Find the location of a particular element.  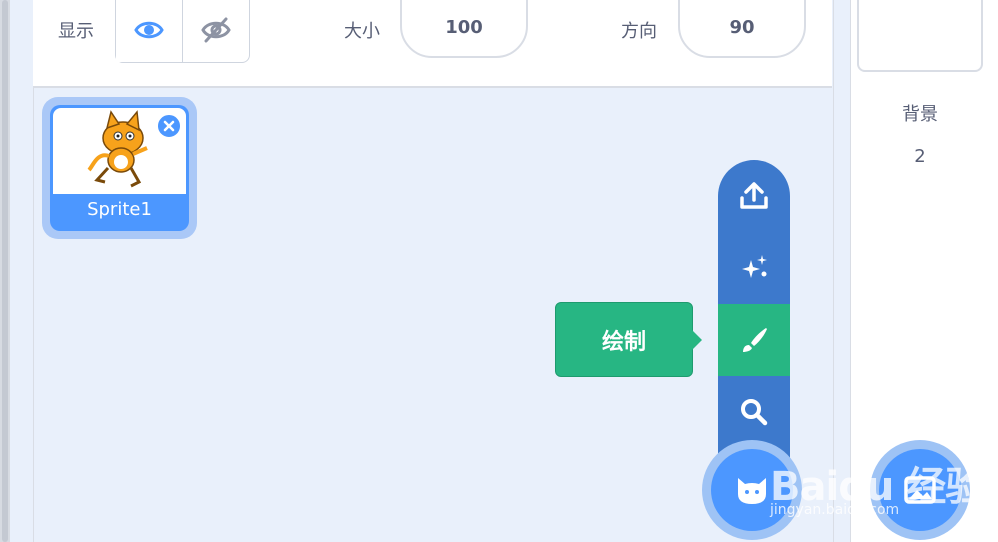

delete-sprite-button is located at coordinates (169, 126).